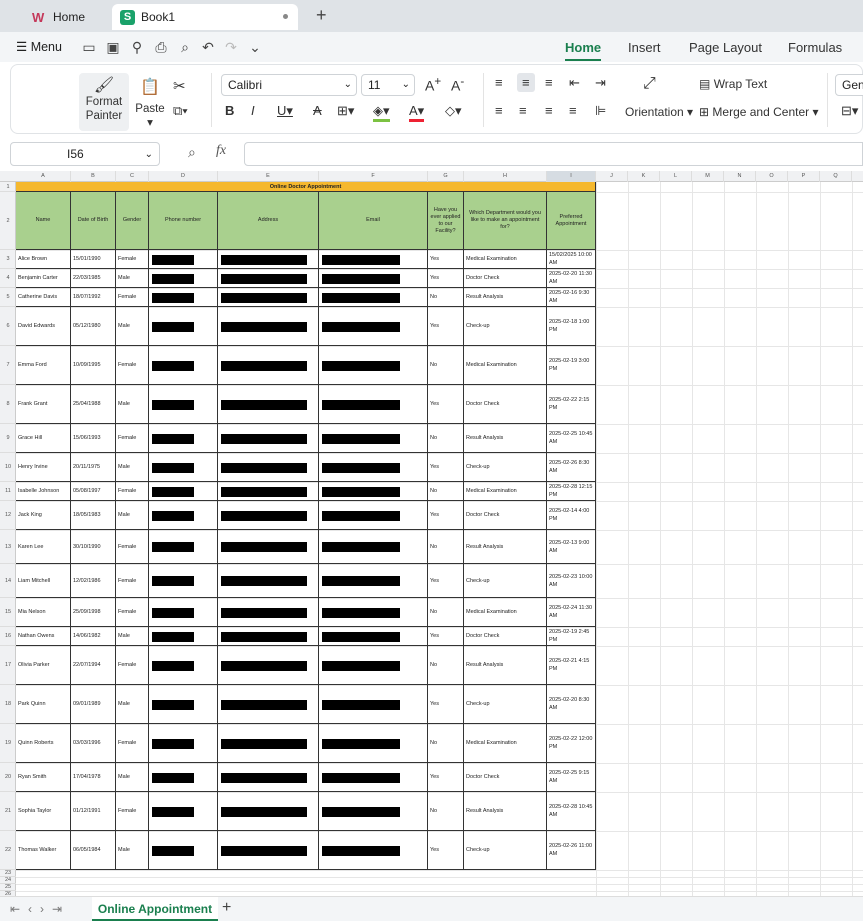 Image resolution: width=863 pixels, height=921 pixels. Describe the element at coordinates (89, 47) in the screenshot. I see `open-folder-icon: ▭` at that location.